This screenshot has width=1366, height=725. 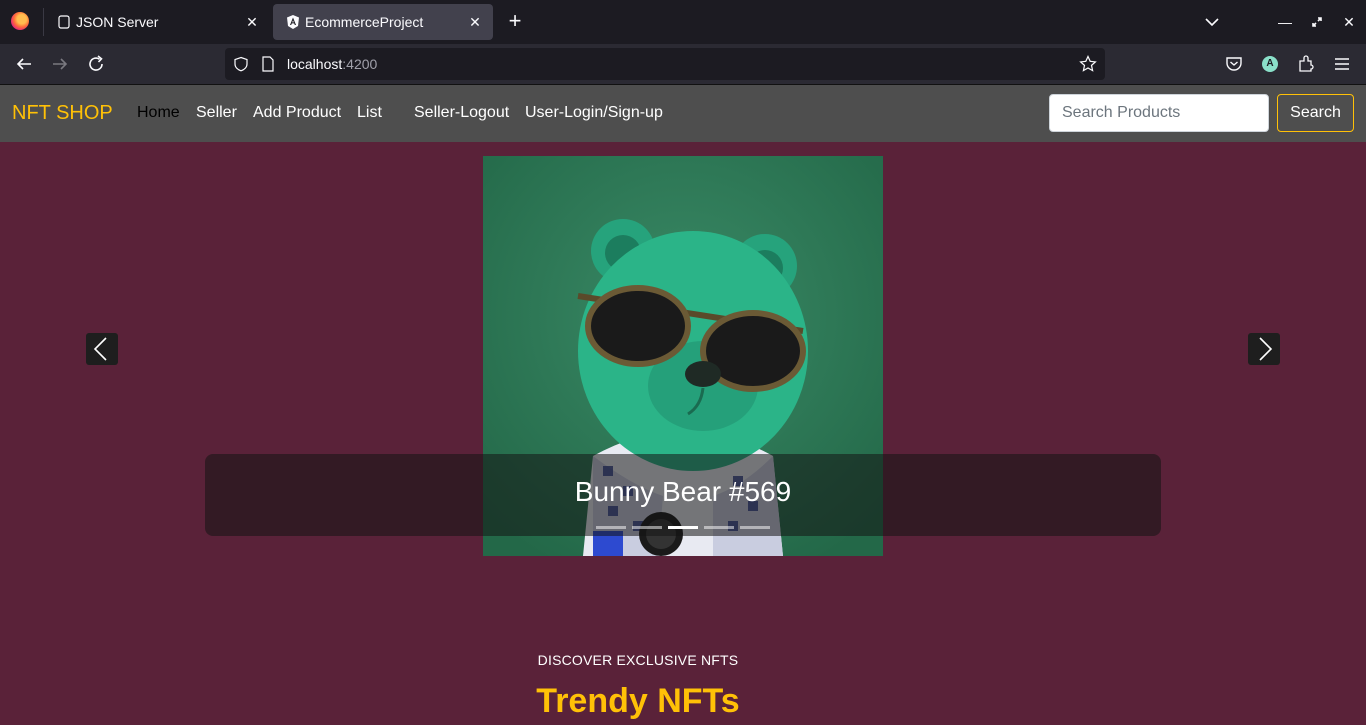 I want to click on nav-seller: Seller, so click(x=216, y=113).